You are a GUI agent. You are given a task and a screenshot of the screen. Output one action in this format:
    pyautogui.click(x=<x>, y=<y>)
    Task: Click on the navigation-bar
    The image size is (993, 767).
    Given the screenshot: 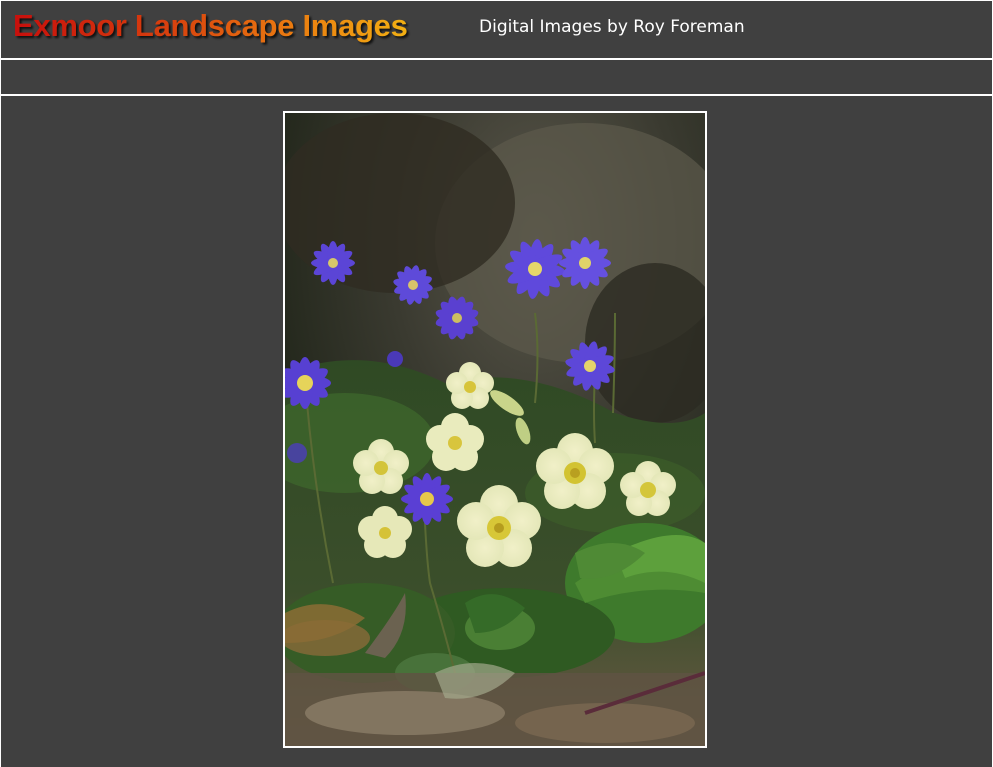 What is the action you would take?
    pyautogui.click(x=496, y=77)
    